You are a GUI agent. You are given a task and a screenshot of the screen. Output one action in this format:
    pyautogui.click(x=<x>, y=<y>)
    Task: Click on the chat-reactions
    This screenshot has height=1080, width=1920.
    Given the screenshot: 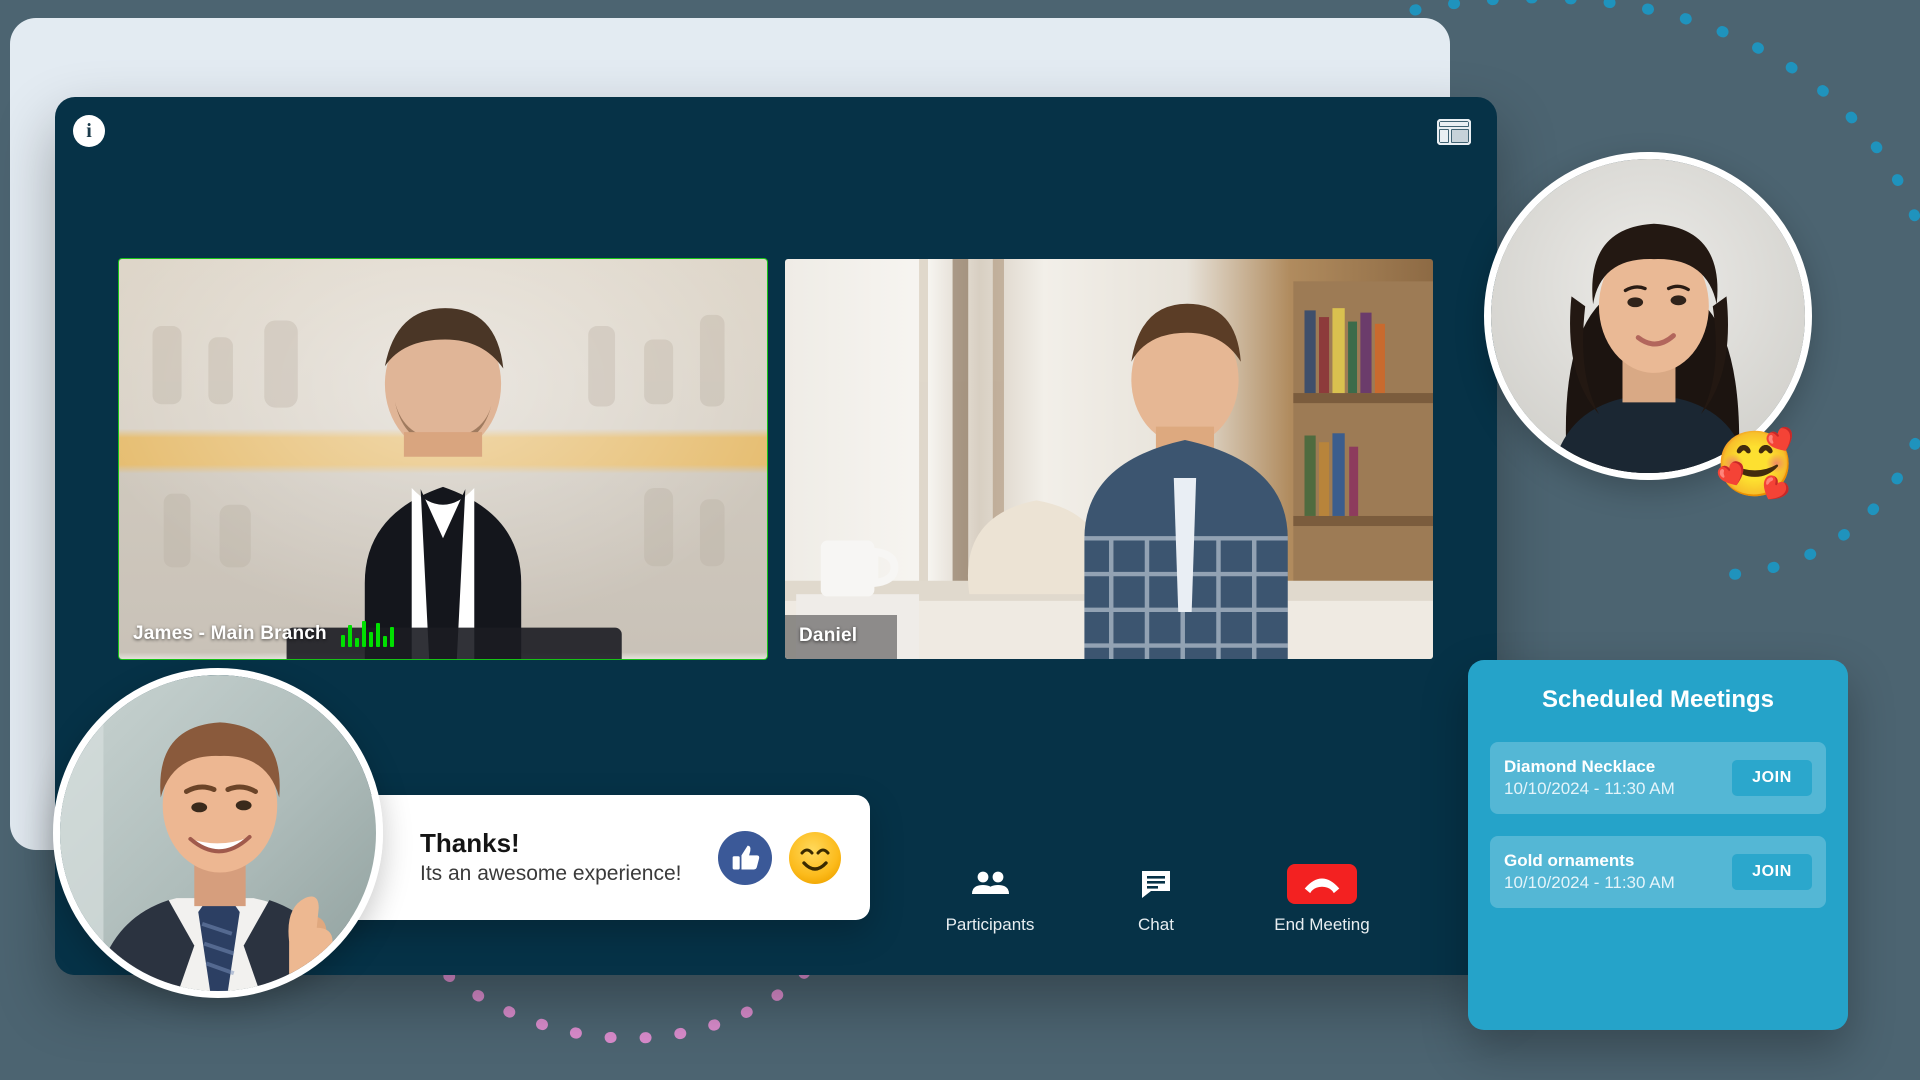 What is the action you would take?
    pyautogui.click(x=780, y=857)
    